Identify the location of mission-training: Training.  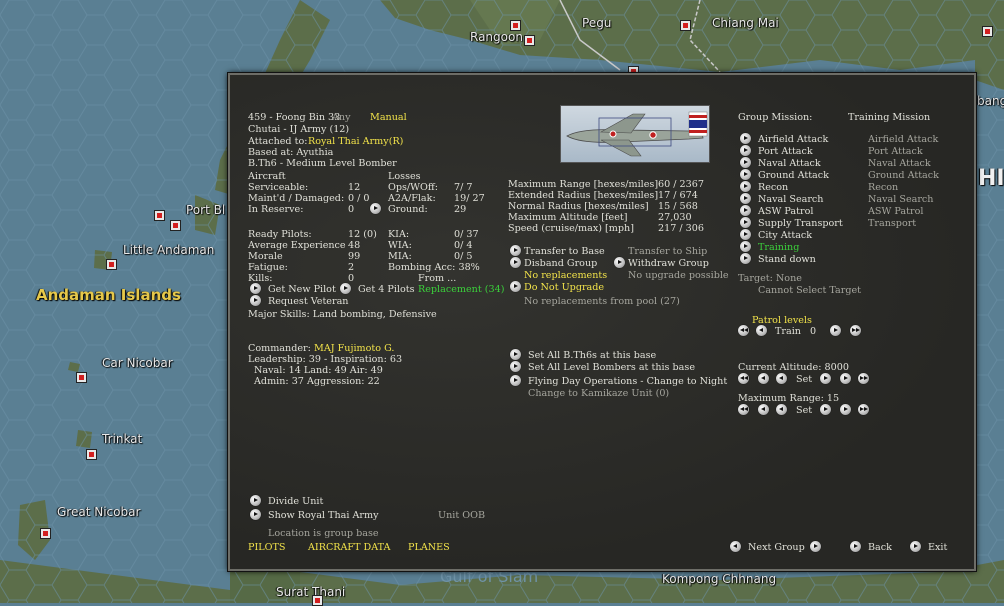
(778, 247).